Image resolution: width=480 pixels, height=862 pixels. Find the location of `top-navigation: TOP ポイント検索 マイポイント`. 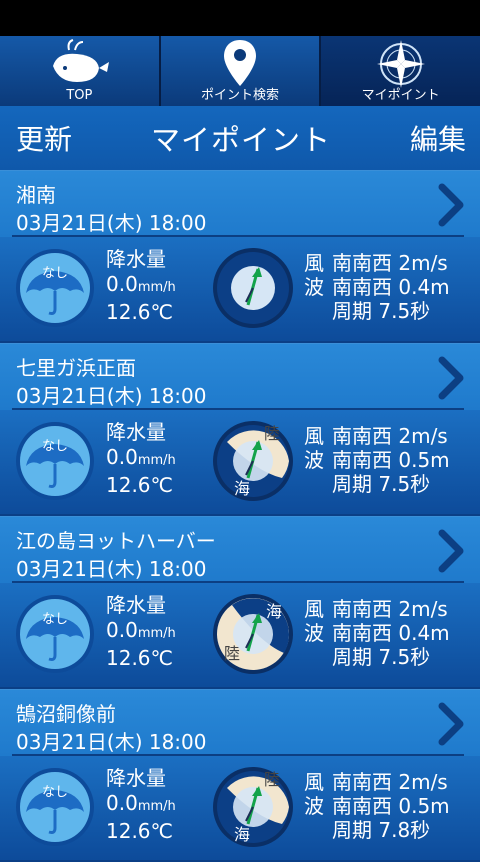

top-navigation: TOP ポイント検索 マイポイント is located at coordinates (240, 71).